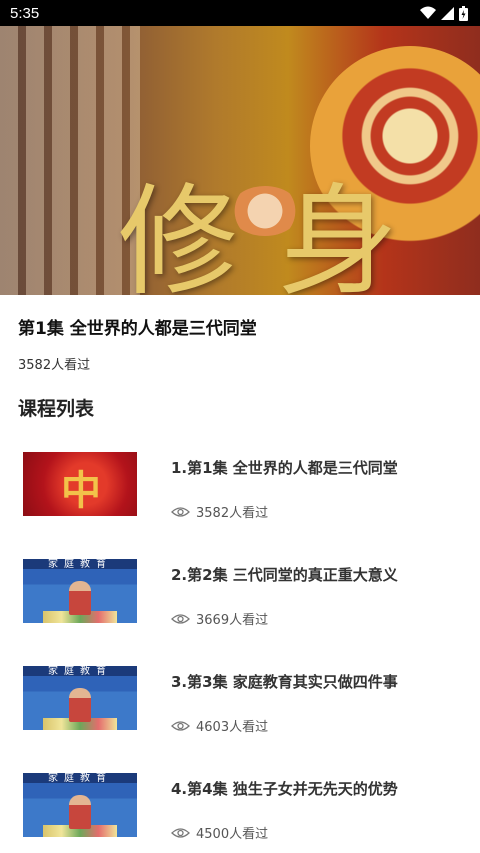 This screenshot has height=853, width=480. What do you see at coordinates (54, 365) in the screenshot?
I see `episode-view-count: 3582人看过` at bounding box center [54, 365].